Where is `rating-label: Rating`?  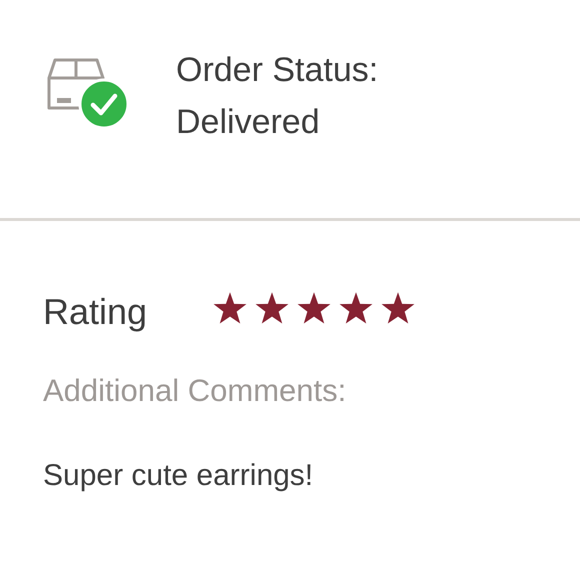
rating-label: Rating is located at coordinates (95, 312).